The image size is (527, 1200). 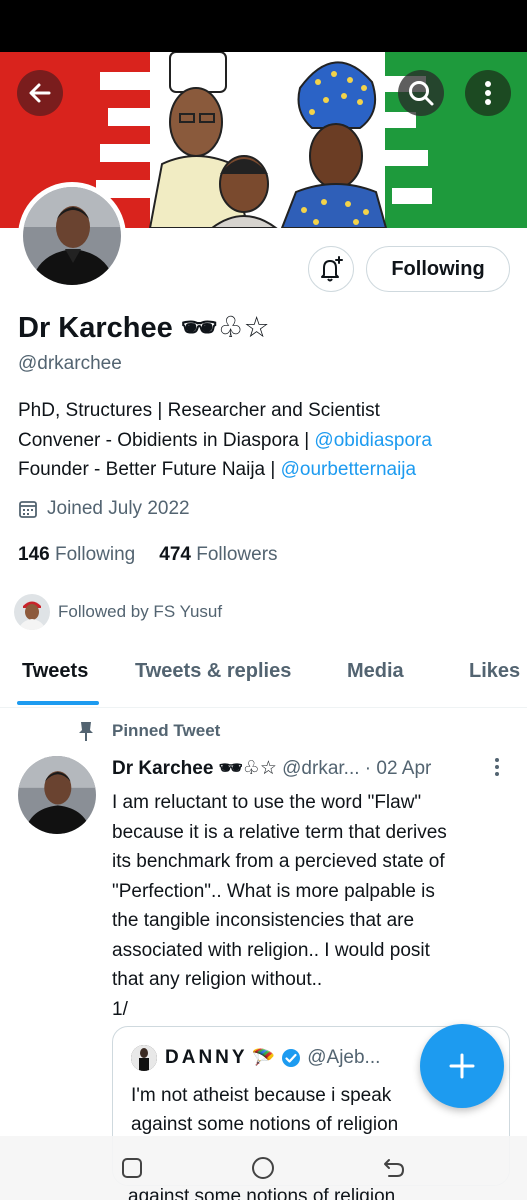 What do you see at coordinates (32, 612) in the screenshot?
I see `follower-avatar` at bounding box center [32, 612].